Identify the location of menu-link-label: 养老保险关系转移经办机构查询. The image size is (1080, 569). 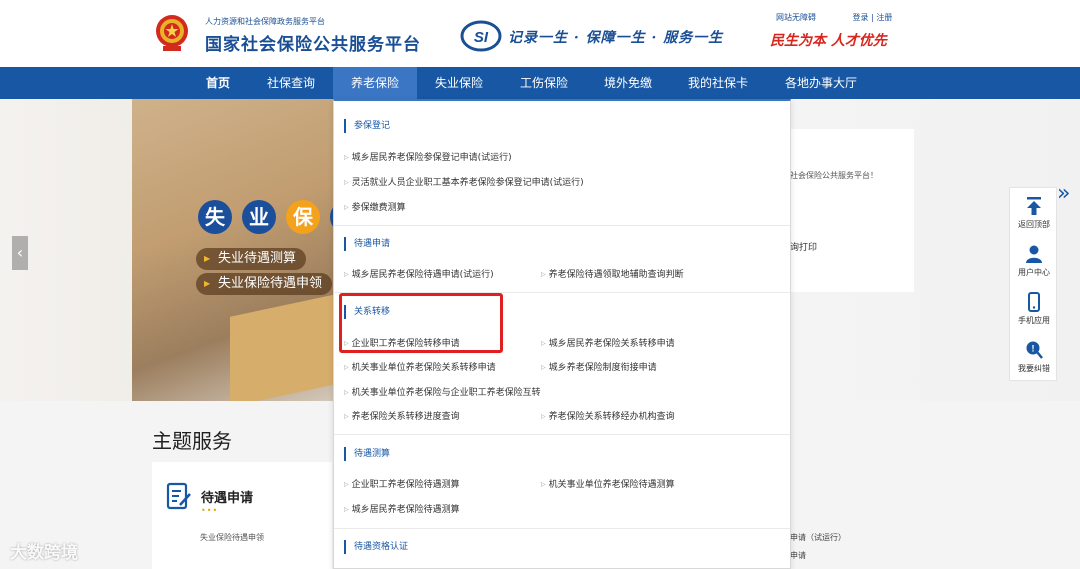
(611, 417).